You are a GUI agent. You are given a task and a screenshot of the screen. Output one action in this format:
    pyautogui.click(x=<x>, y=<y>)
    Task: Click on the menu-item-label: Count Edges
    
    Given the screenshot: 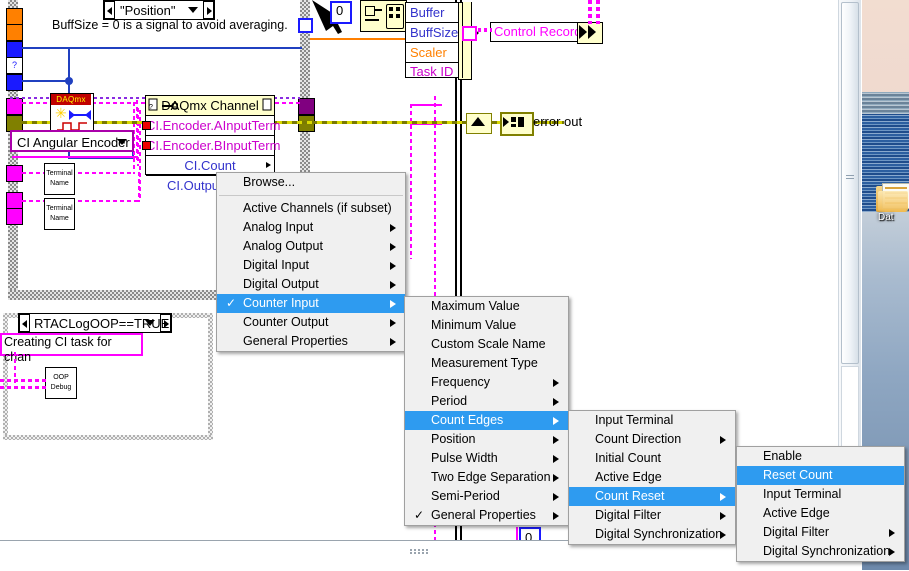 What is the action you would take?
    pyautogui.click(x=467, y=420)
    